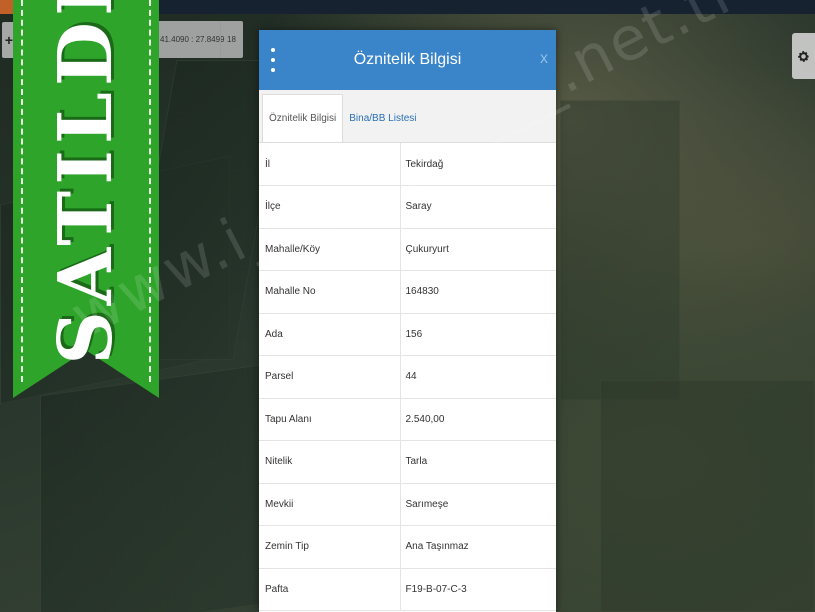 This screenshot has width=815, height=612. What do you see at coordinates (329, 377) in the screenshot?
I see `attribute-label: Parsel` at bounding box center [329, 377].